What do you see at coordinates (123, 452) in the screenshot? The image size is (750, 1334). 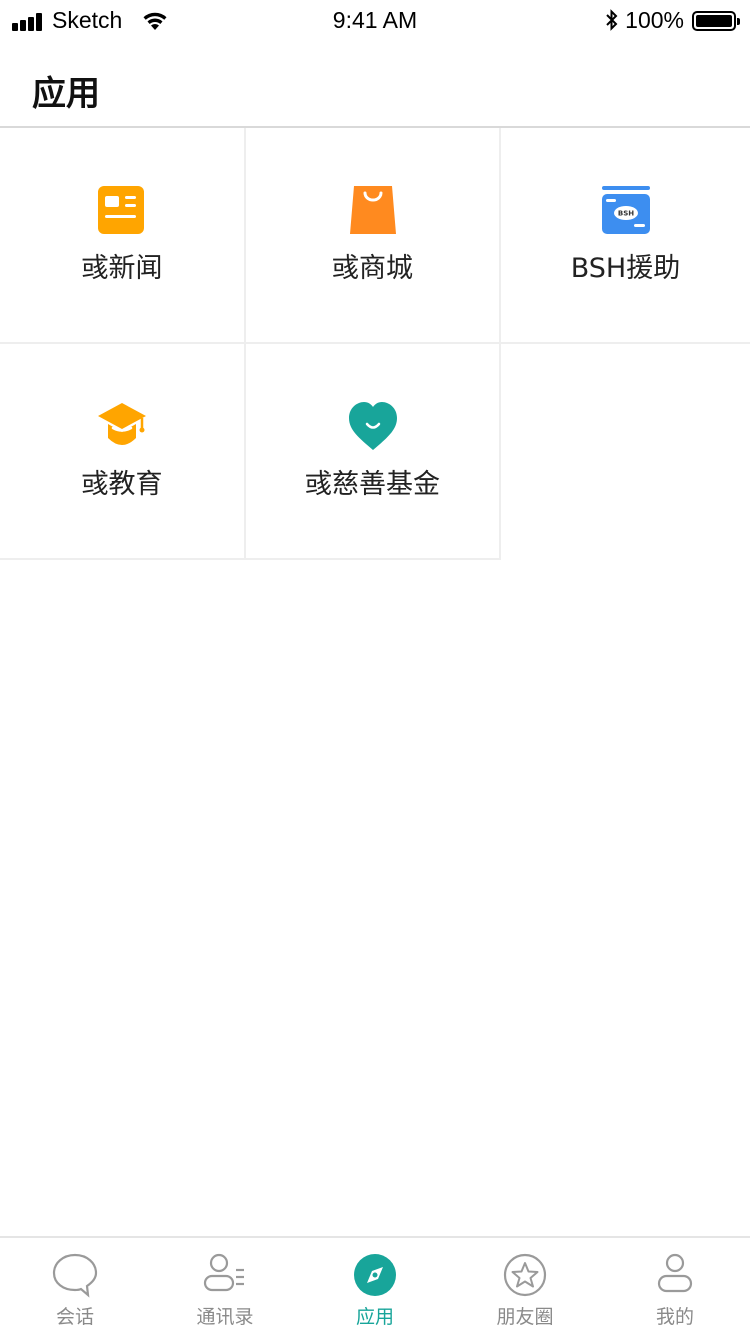 I see `app-tile-education: 彧教育` at bounding box center [123, 452].